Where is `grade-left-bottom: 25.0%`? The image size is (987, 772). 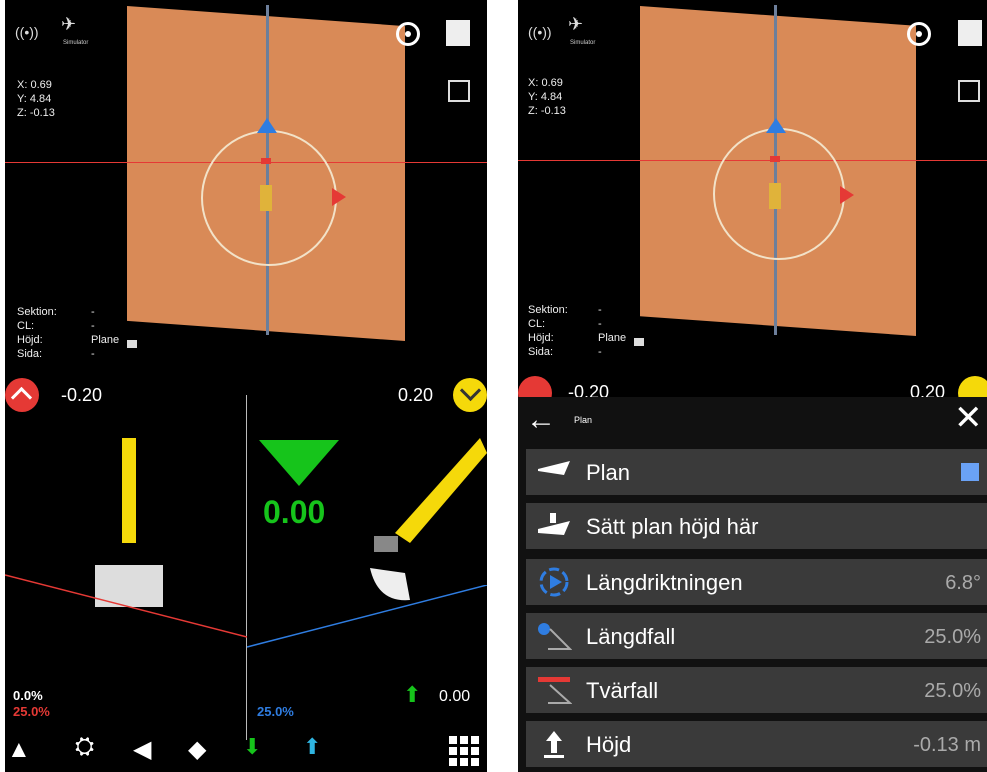
grade-left-bottom: 25.0% is located at coordinates (31, 711).